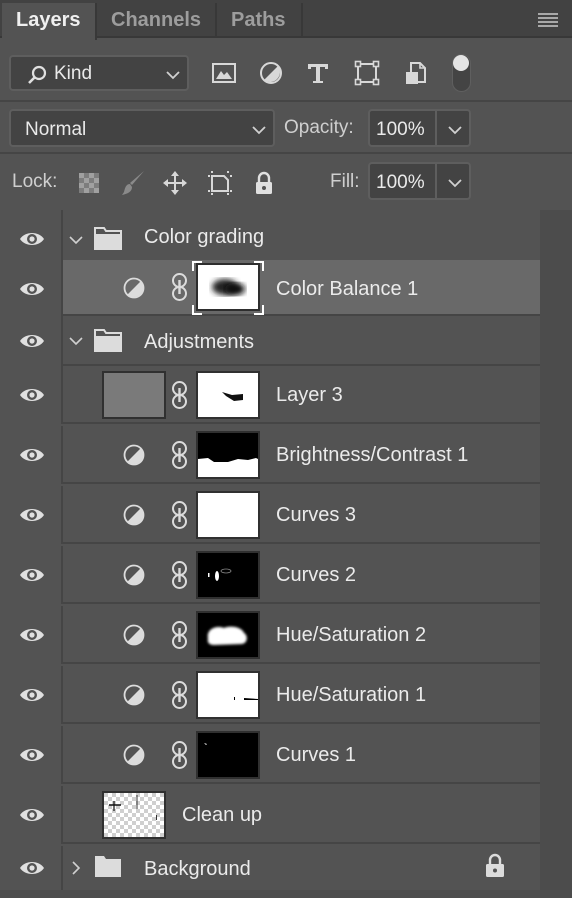 This screenshot has width=572, height=898. I want to click on blend-mode-value: Normal, so click(56, 129).